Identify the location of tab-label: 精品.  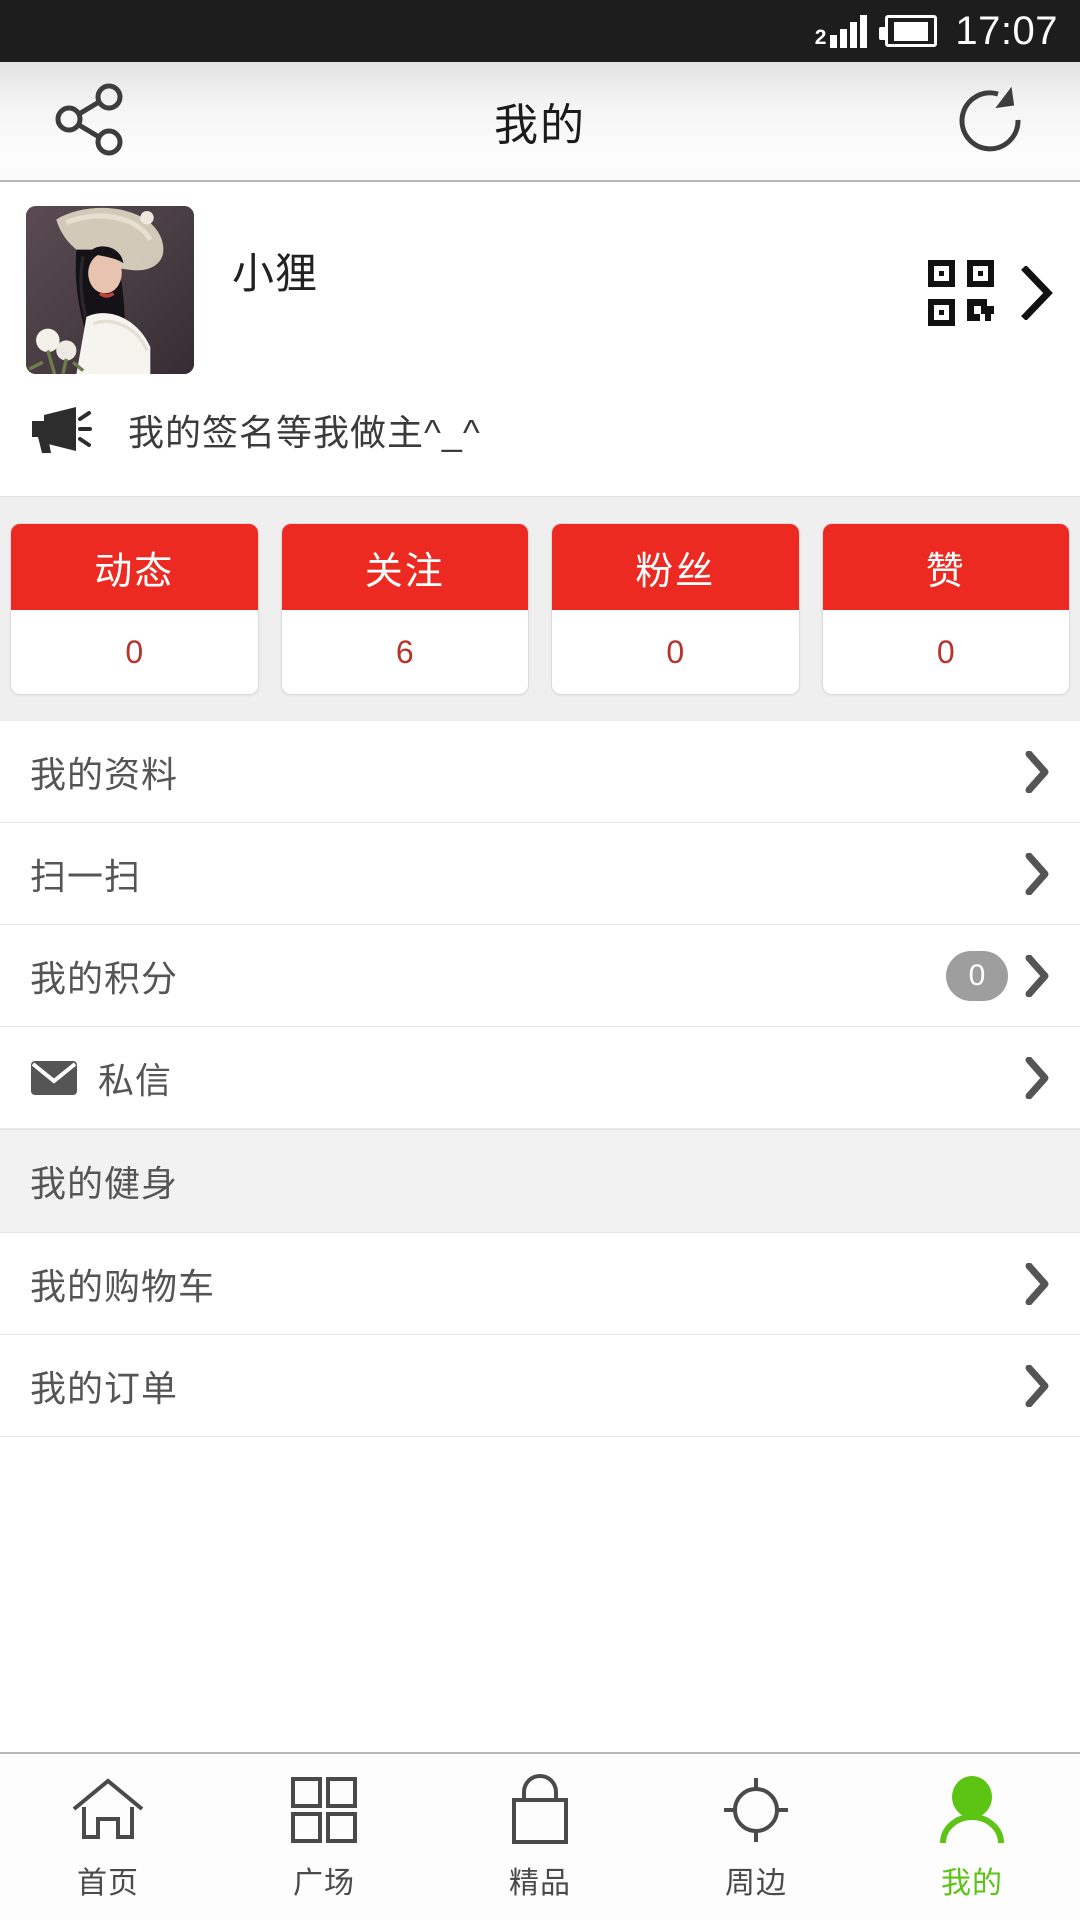
(540, 1883).